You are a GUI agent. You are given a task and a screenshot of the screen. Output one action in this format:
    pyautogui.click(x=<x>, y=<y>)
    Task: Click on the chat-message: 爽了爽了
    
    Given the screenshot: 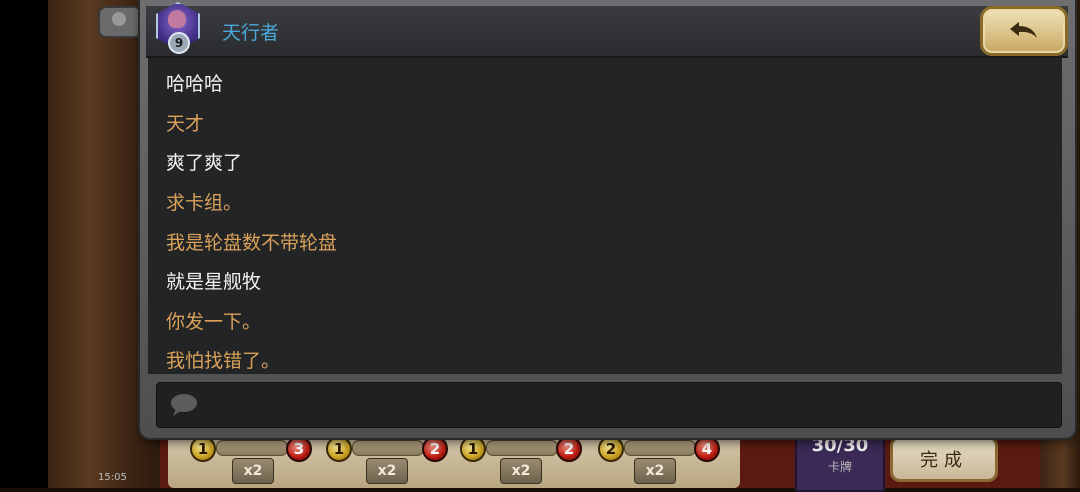 What is the action you would take?
    pyautogui.click(x=204, y=163)
    